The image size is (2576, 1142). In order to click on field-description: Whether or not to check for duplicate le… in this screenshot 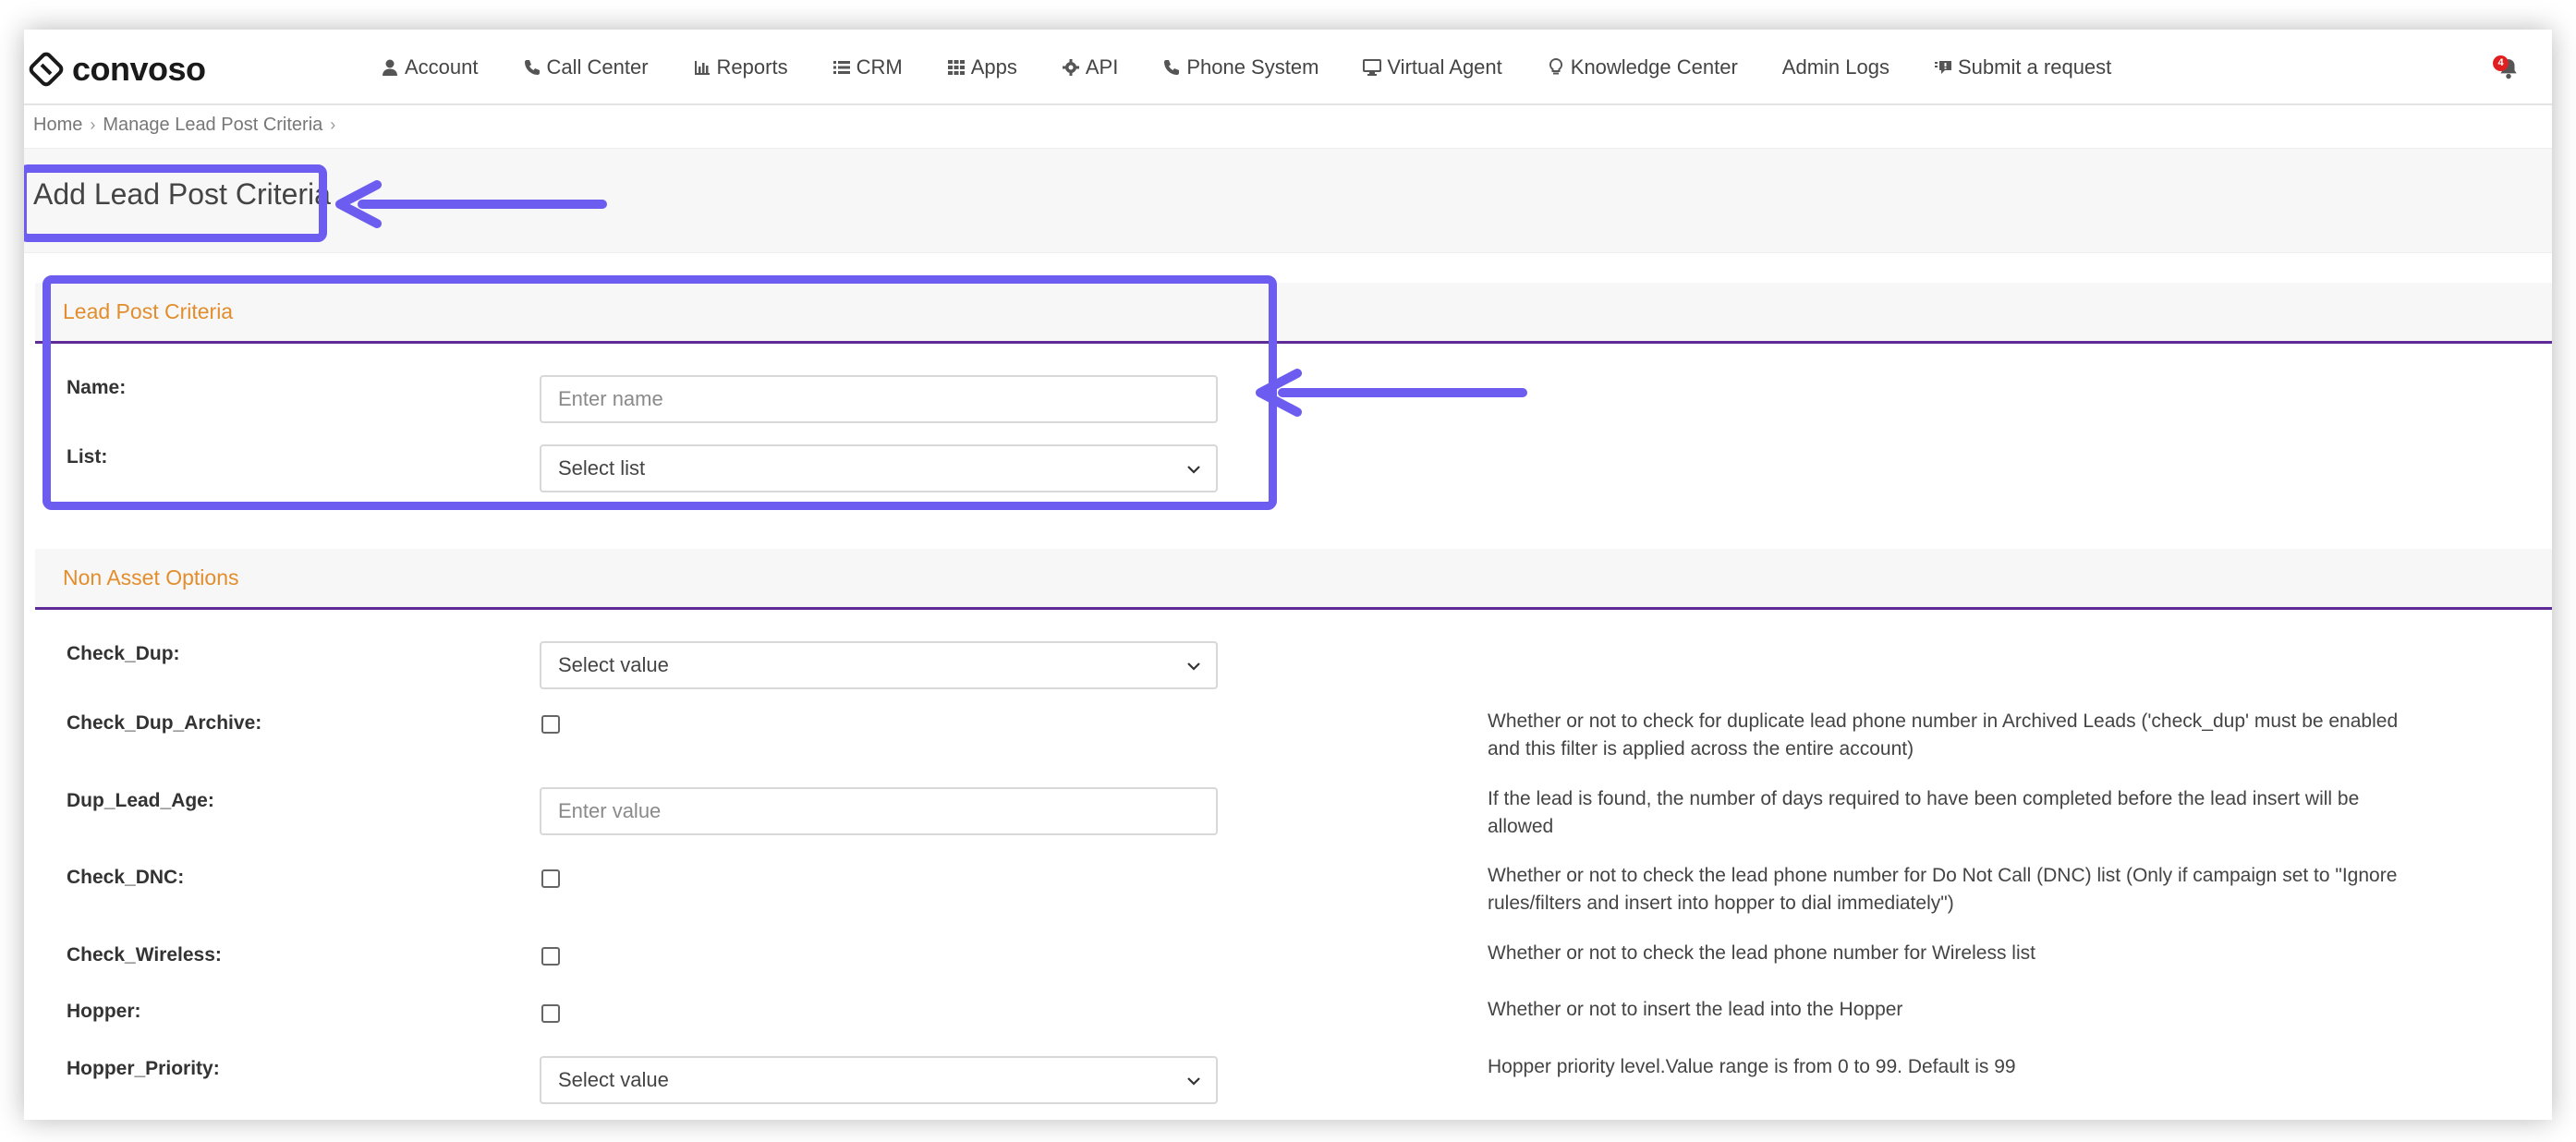, I will do `click(1943, 735)`.